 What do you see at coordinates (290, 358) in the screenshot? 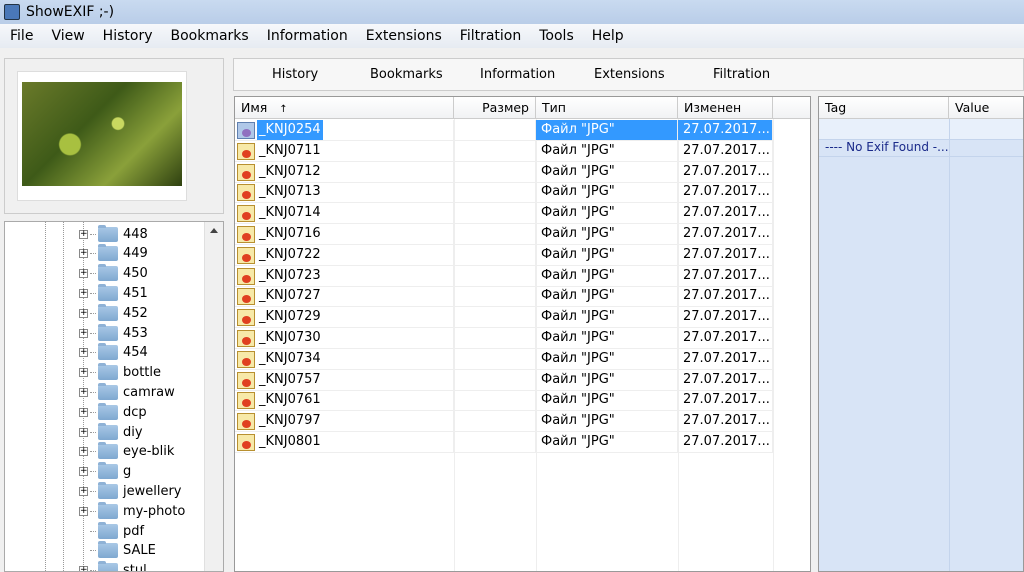
I see `file-name: _KNJ0734` at bounding box center [290, 358].